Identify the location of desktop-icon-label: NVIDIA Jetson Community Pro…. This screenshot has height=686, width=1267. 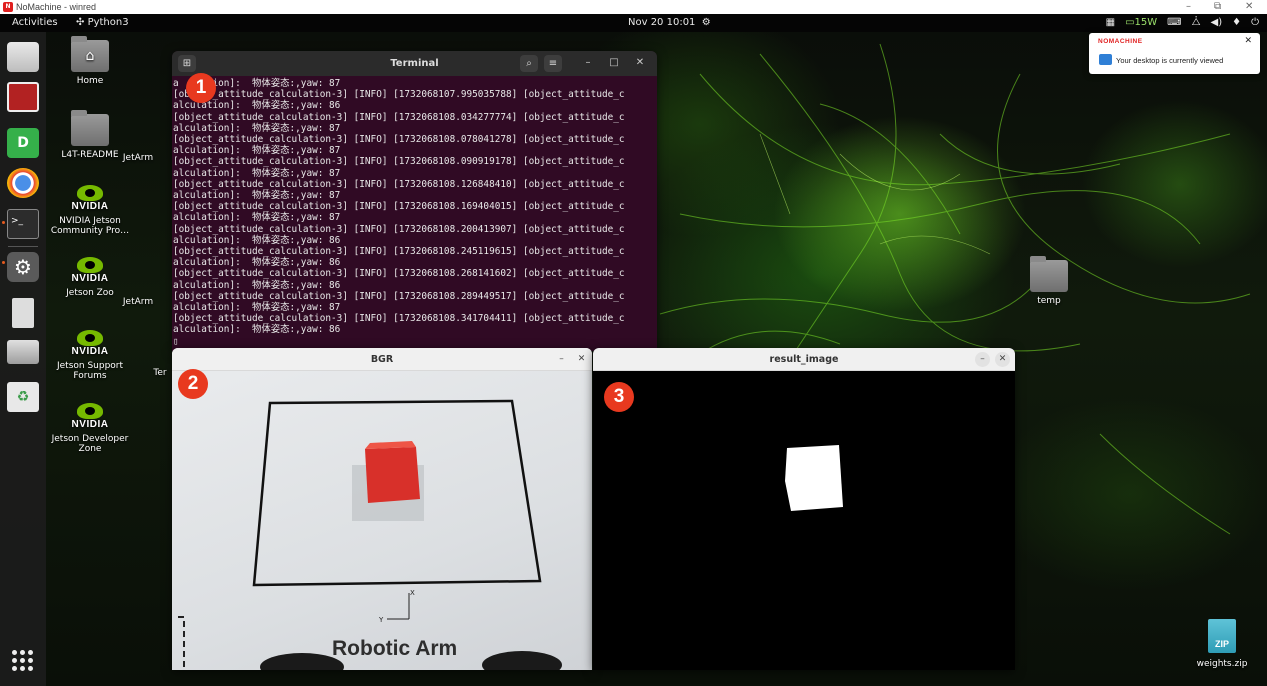
(90, 226).